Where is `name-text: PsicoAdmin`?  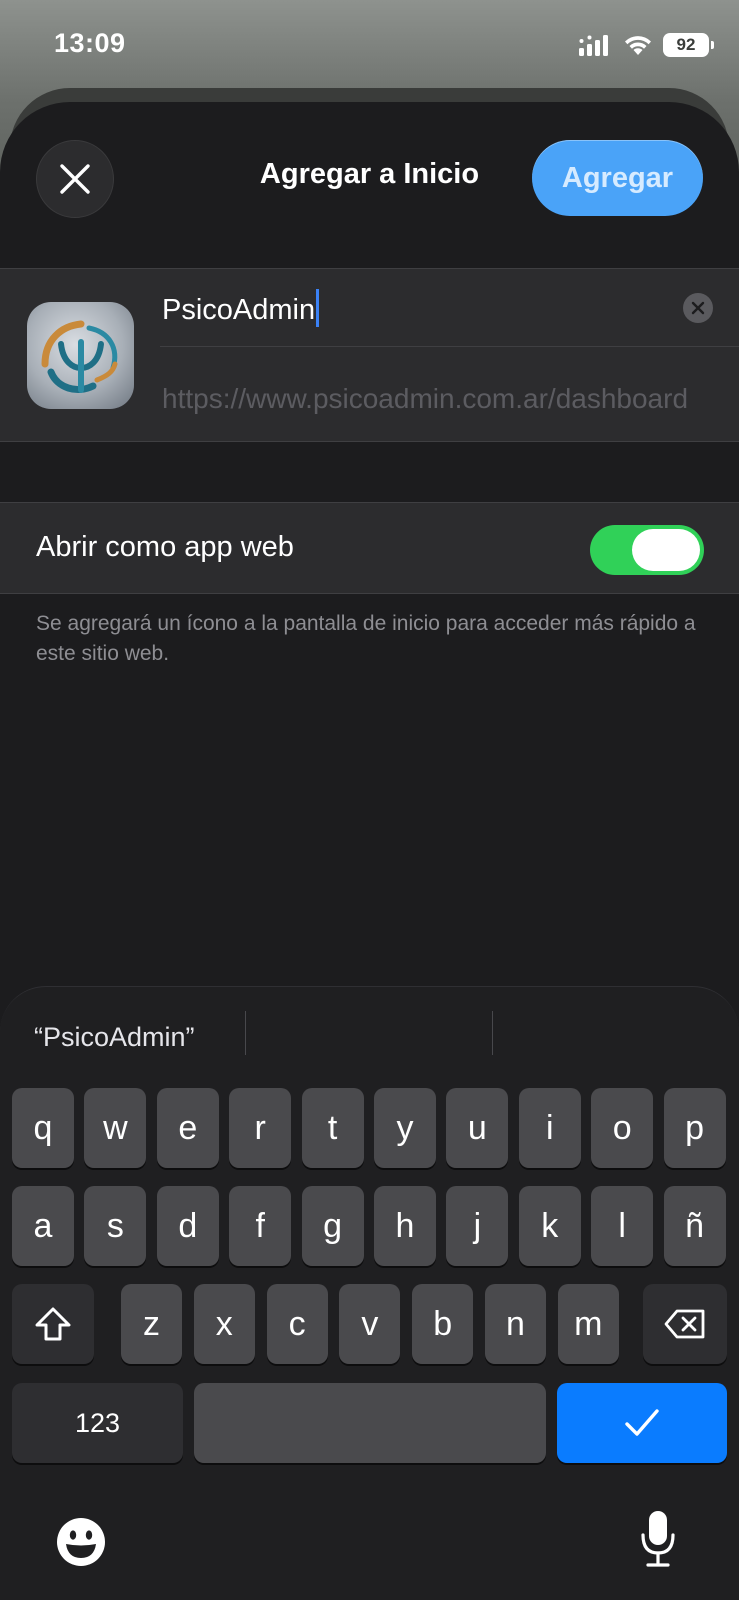
name-text: PsicoAdmin is located at coordinates (239, 310).